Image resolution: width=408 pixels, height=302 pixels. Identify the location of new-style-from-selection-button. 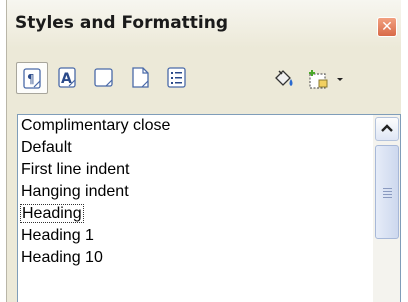
(324, 78).